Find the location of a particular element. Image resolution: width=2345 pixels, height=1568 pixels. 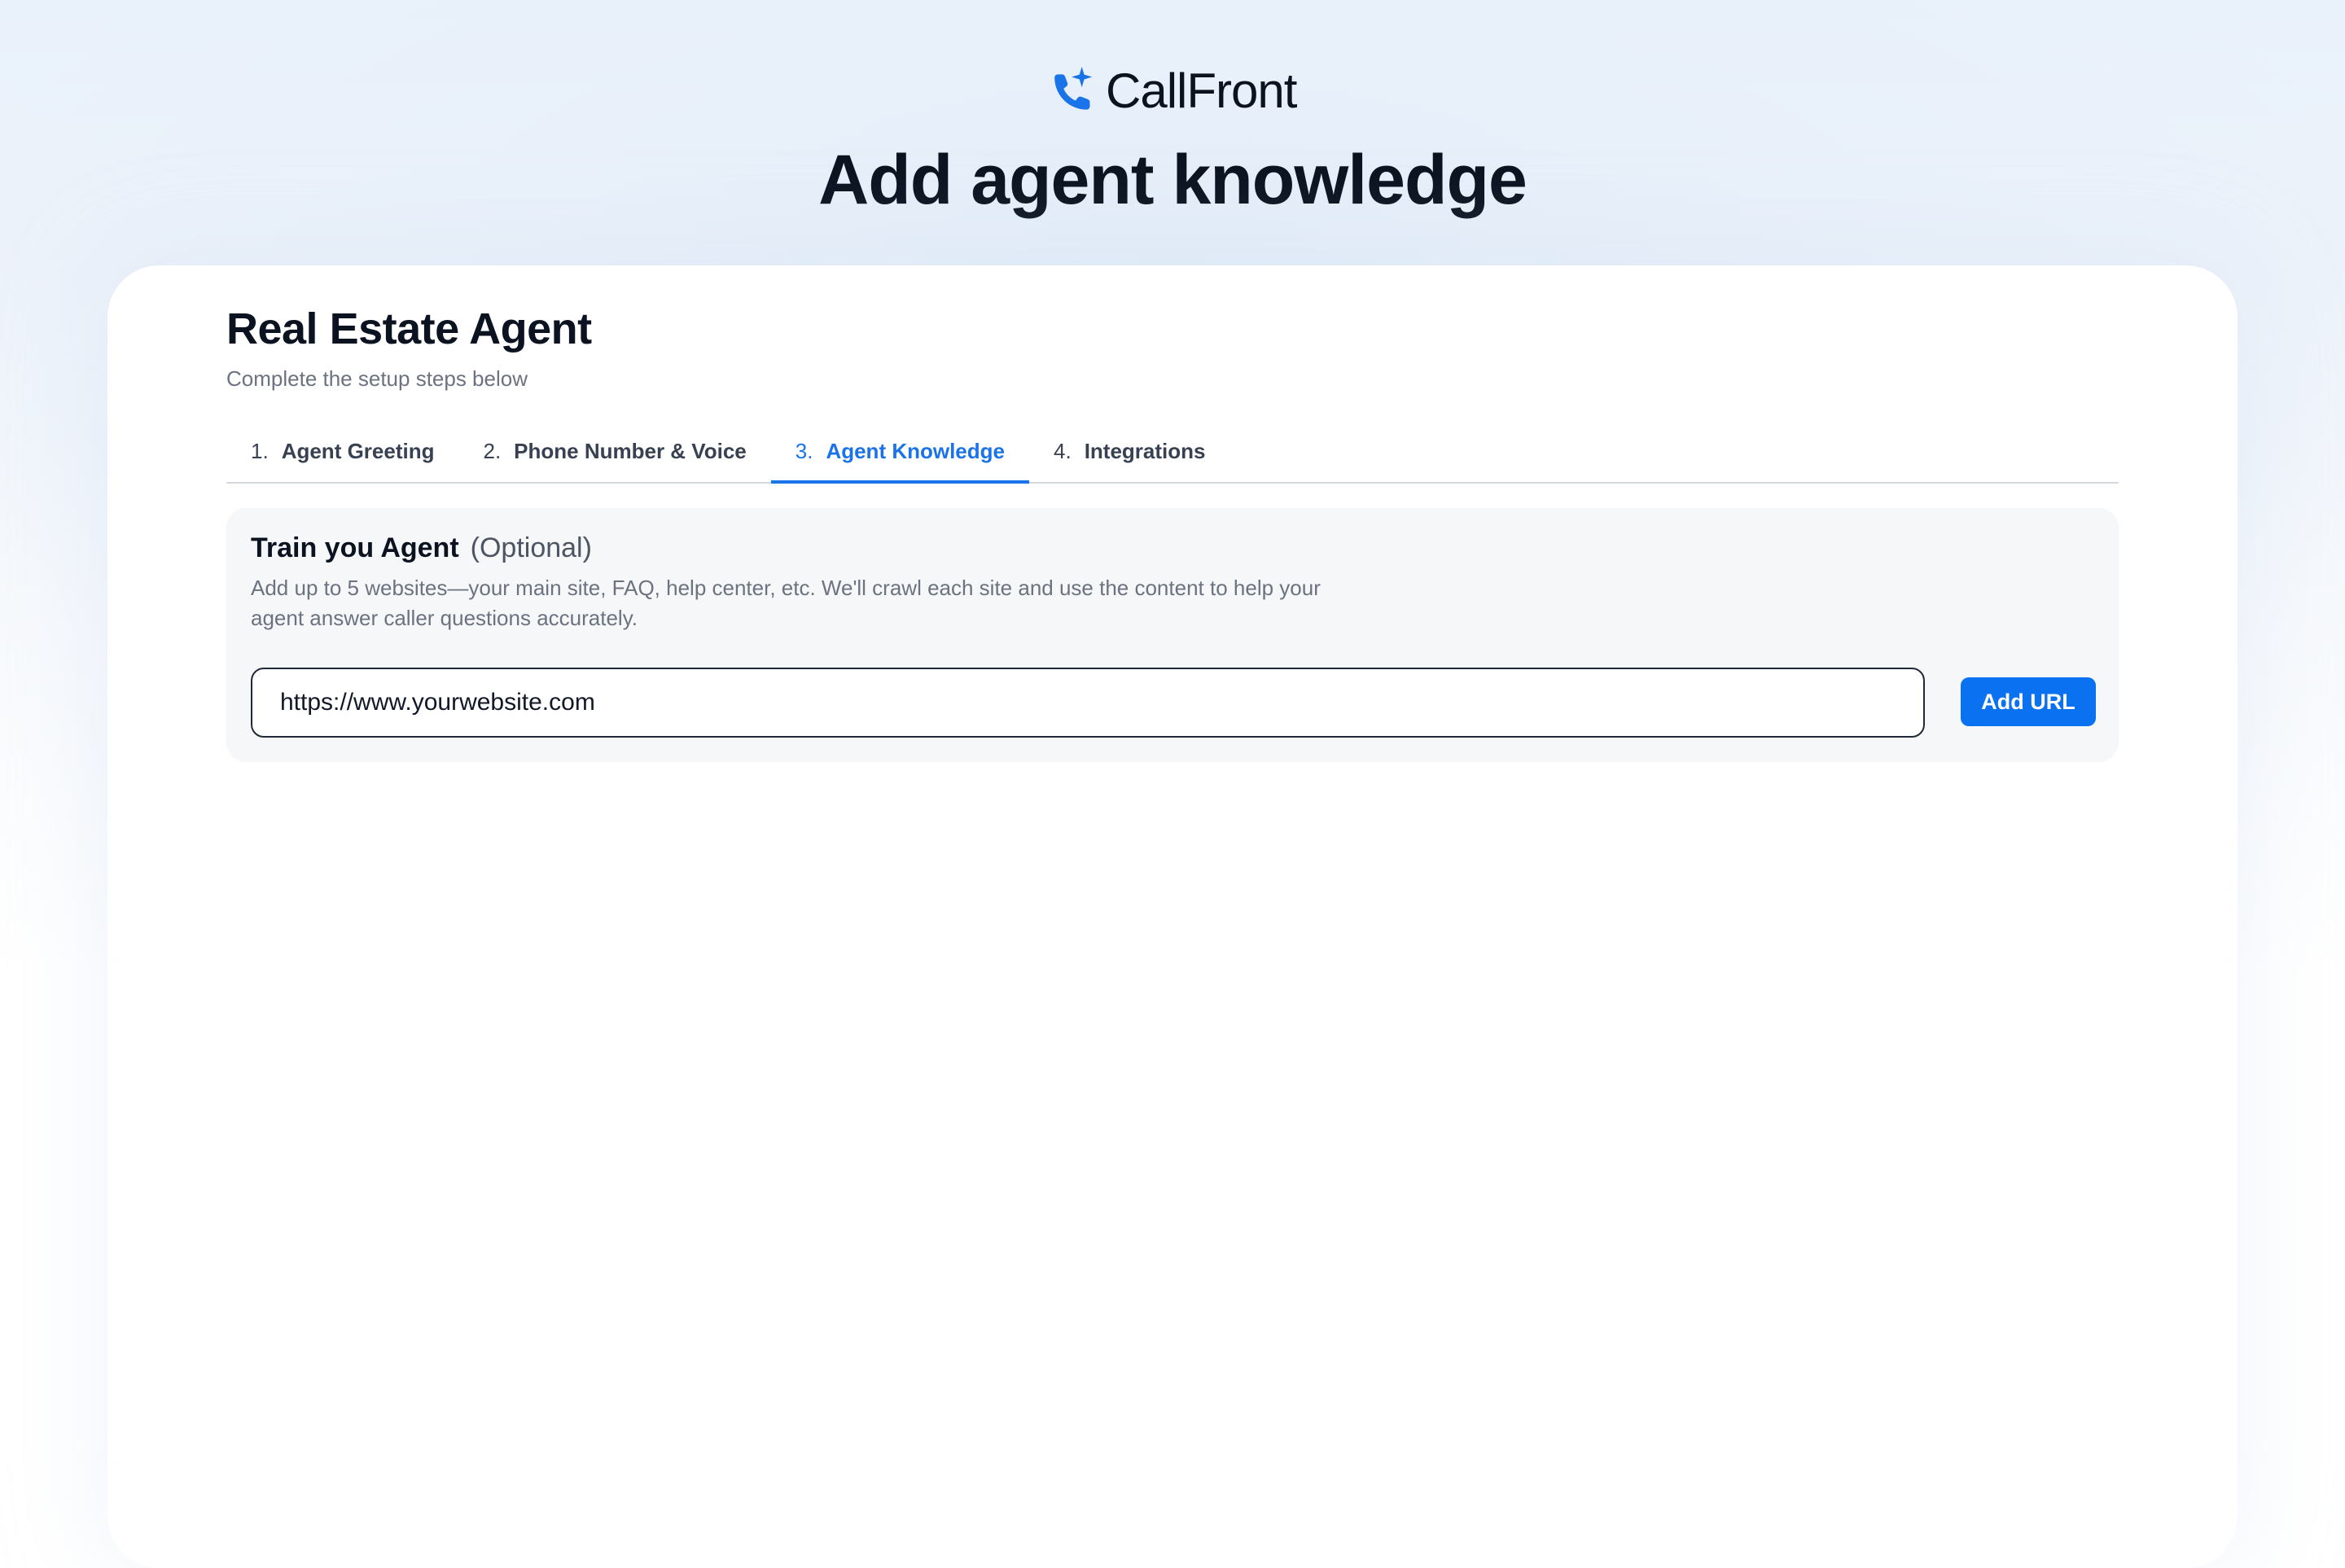

tab-integrations: 4. Integrations is located at coordinates (1129, 453).